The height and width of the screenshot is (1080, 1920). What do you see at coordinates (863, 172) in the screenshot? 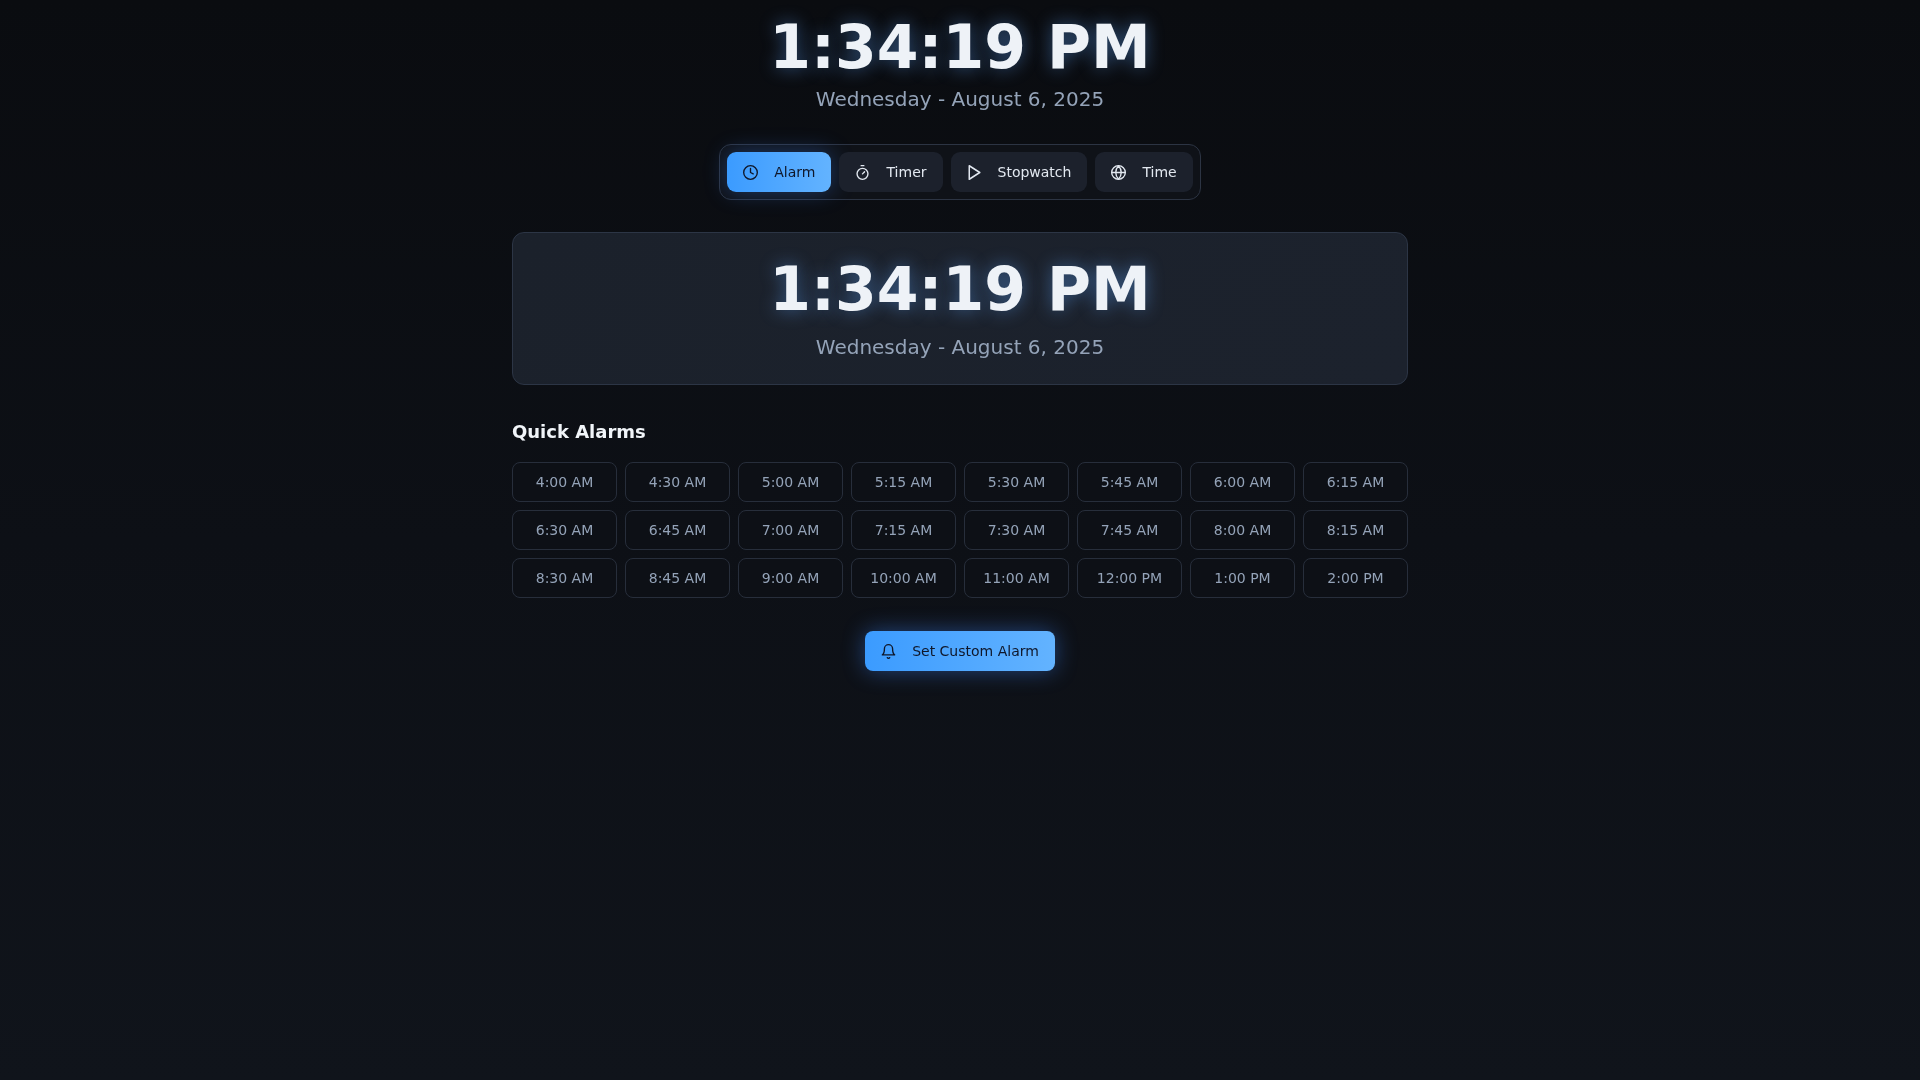
I see `stopwatch-icon` at bounding box center [863, 172].